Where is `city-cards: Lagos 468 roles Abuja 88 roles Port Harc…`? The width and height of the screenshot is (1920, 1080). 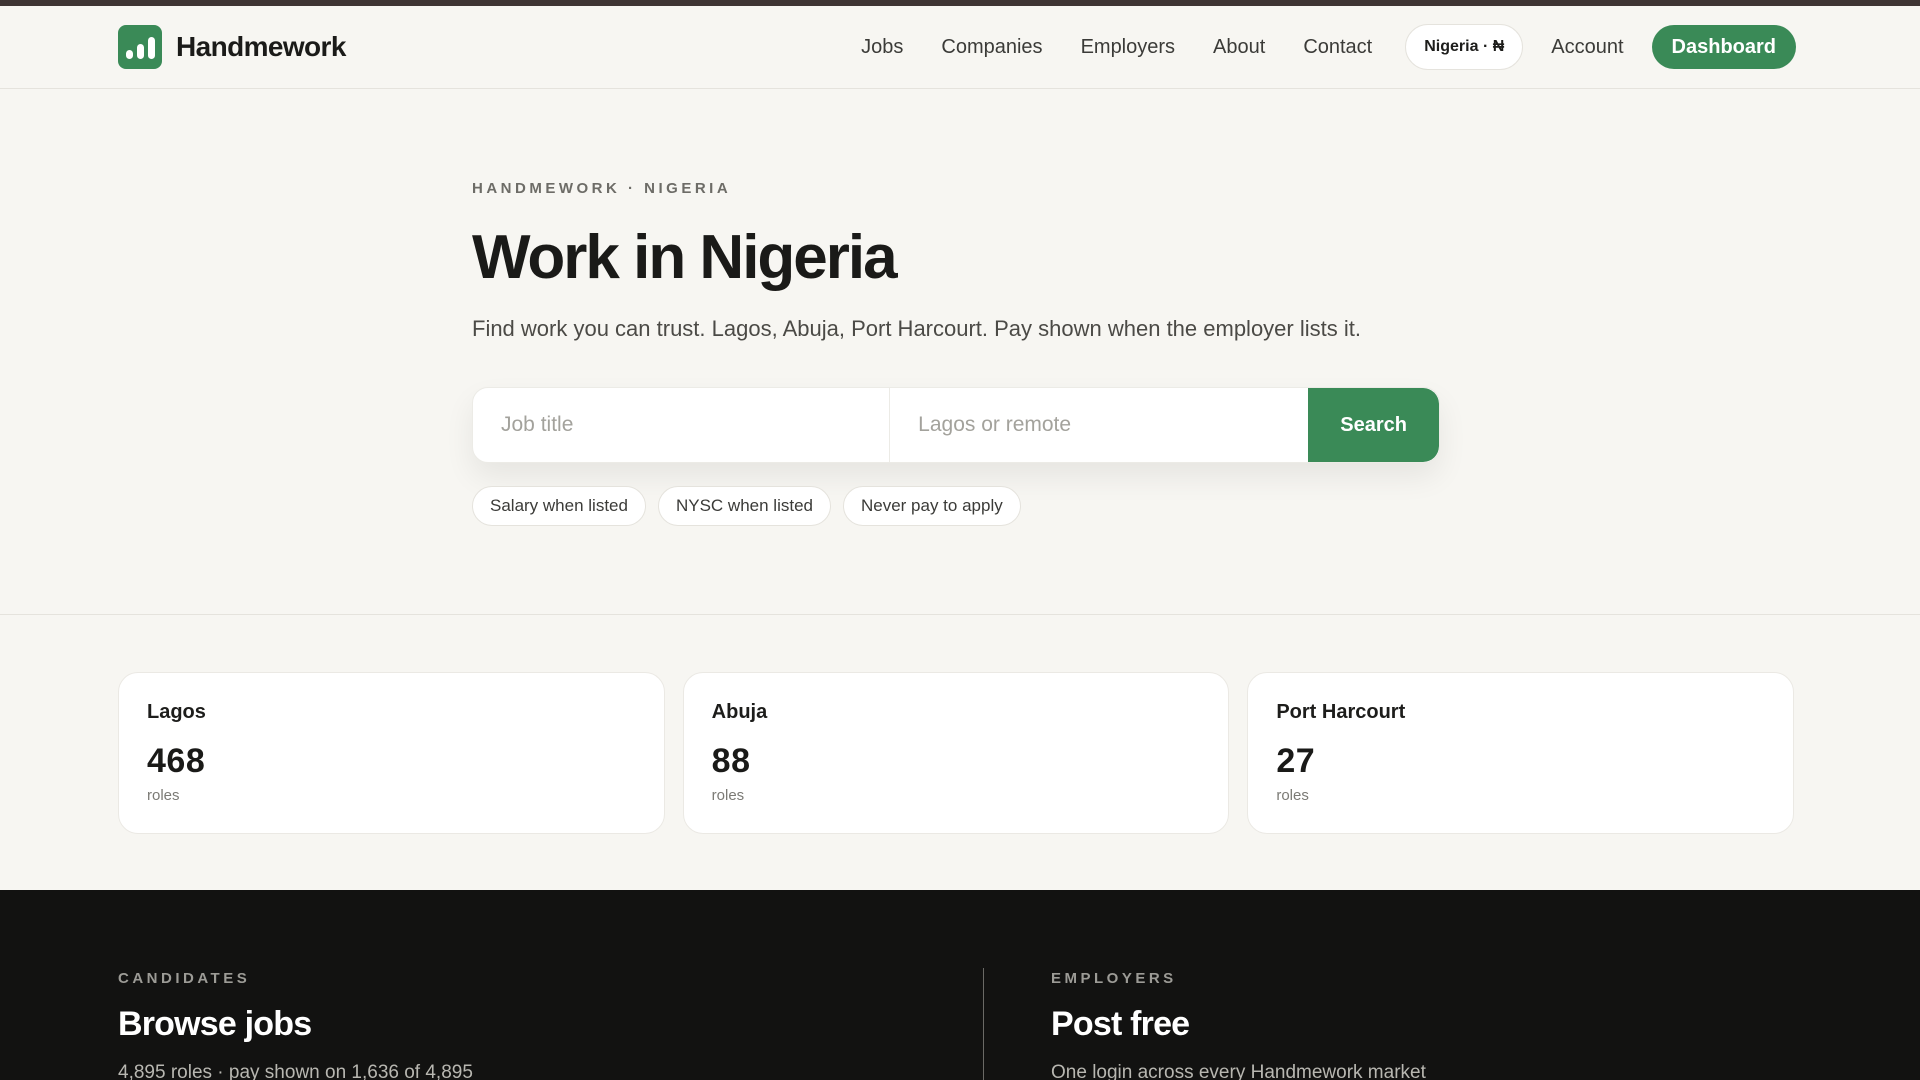
city-cards: Lagos 468 roles Abuja 88 roles Port Harc… is located at coordinates (956, 753).